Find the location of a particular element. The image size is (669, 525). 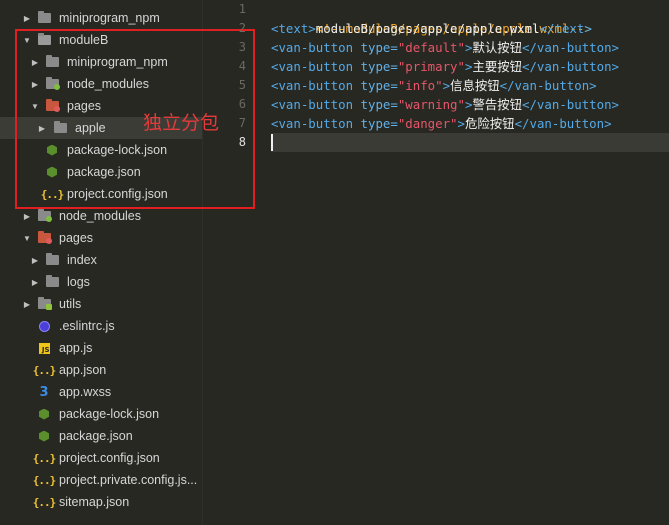

code-text: 警告按钮 is located at coordinates (497, 104).